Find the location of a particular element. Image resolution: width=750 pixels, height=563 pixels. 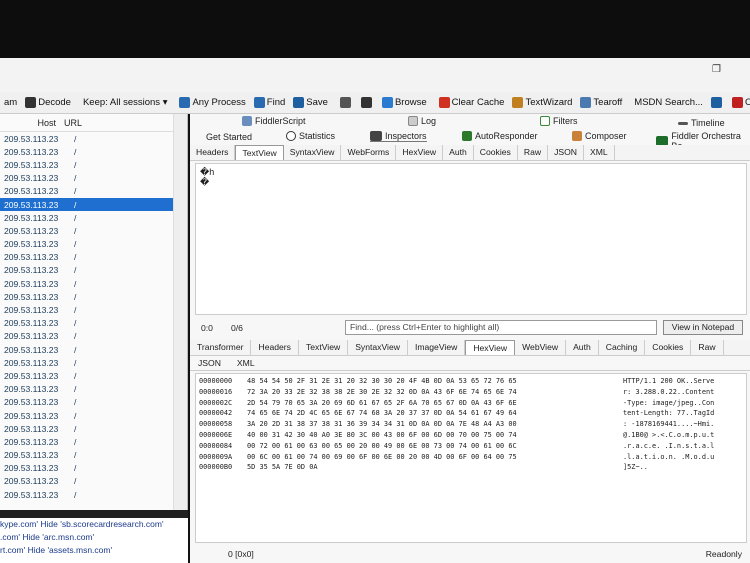

request-tab-textview: TextView is located at coordinates (259, 152).